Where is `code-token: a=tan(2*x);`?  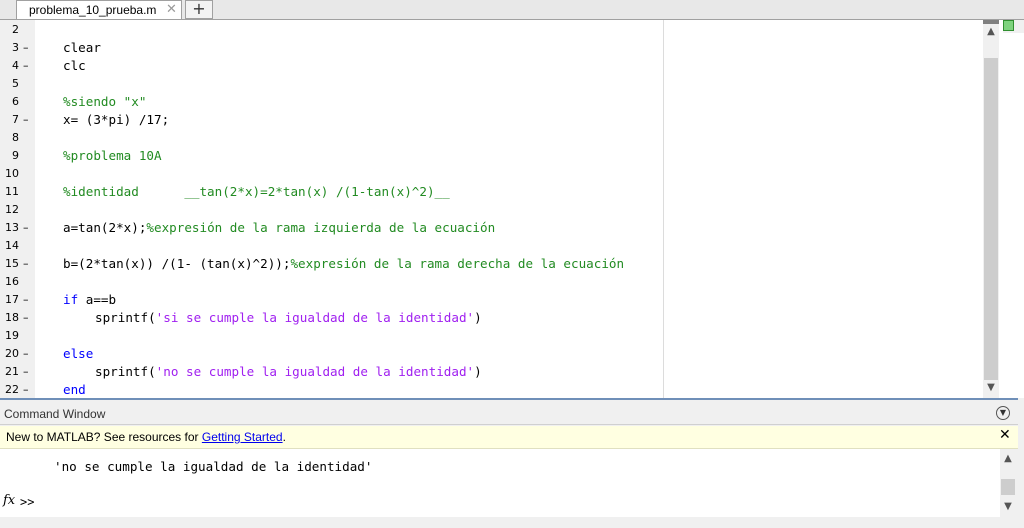 code-token: a=tan(2*x); is located at coordinates (105, 227).